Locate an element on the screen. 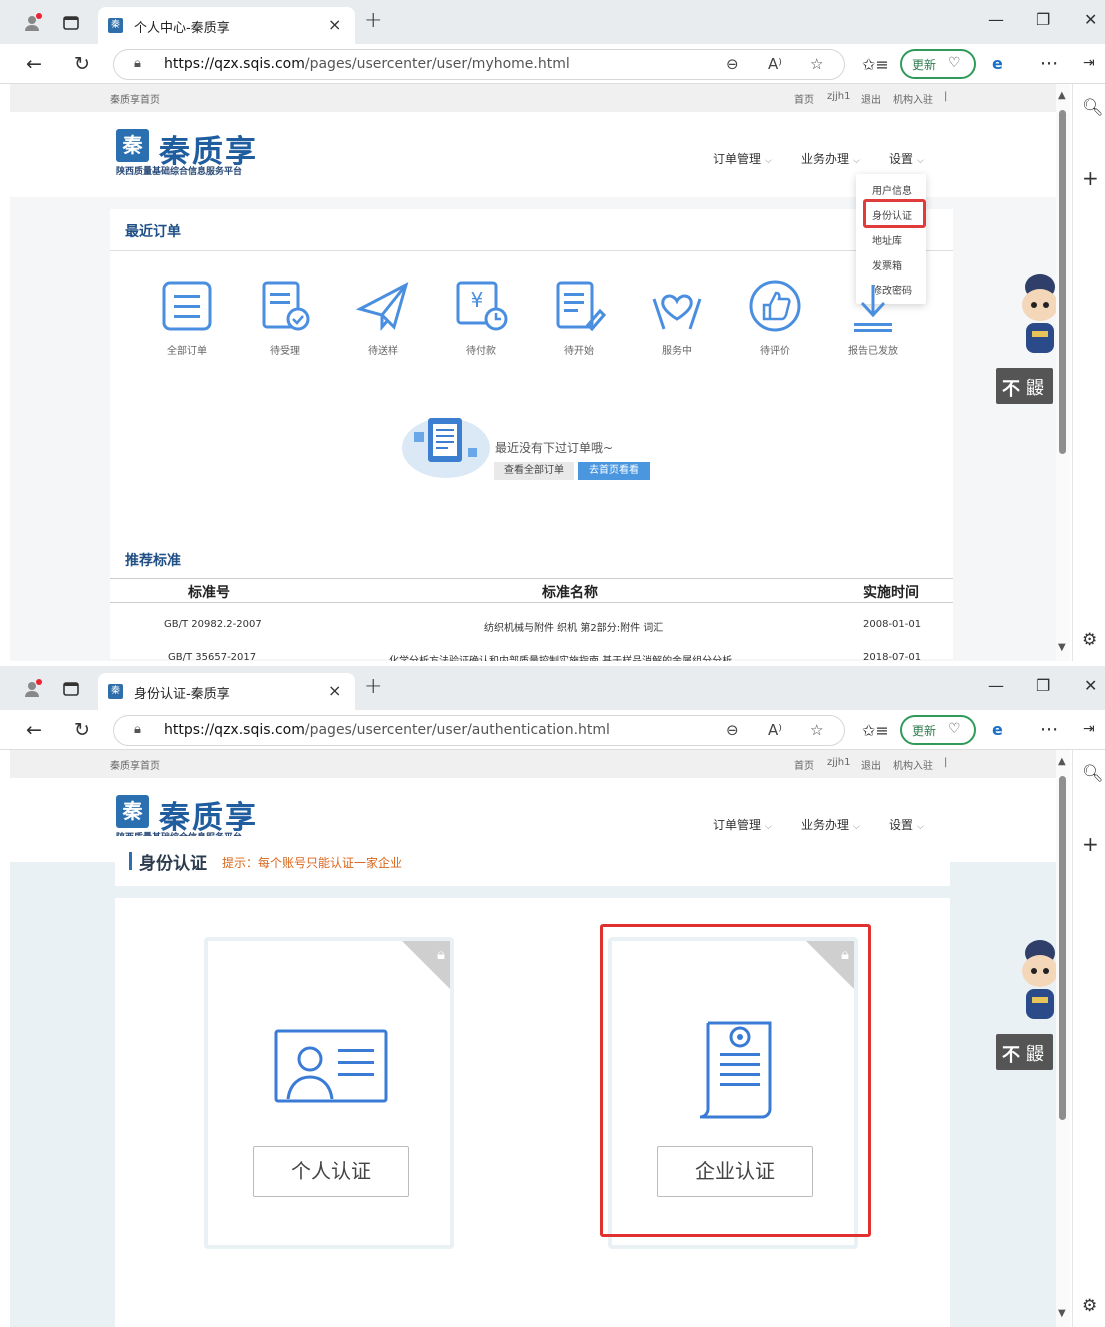 This screenshot has height=1327, width=1105. auth-tip: 提示：每个账号只能认证一家企业 is located at coordinates (312, 863).